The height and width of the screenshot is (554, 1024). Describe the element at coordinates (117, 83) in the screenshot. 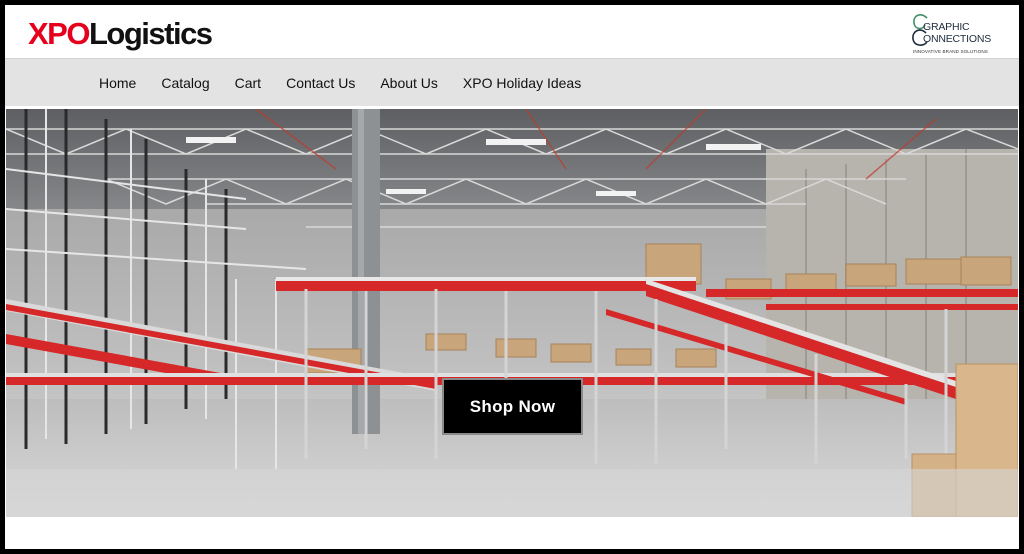

I see `nav-item-home: Home` at that location.